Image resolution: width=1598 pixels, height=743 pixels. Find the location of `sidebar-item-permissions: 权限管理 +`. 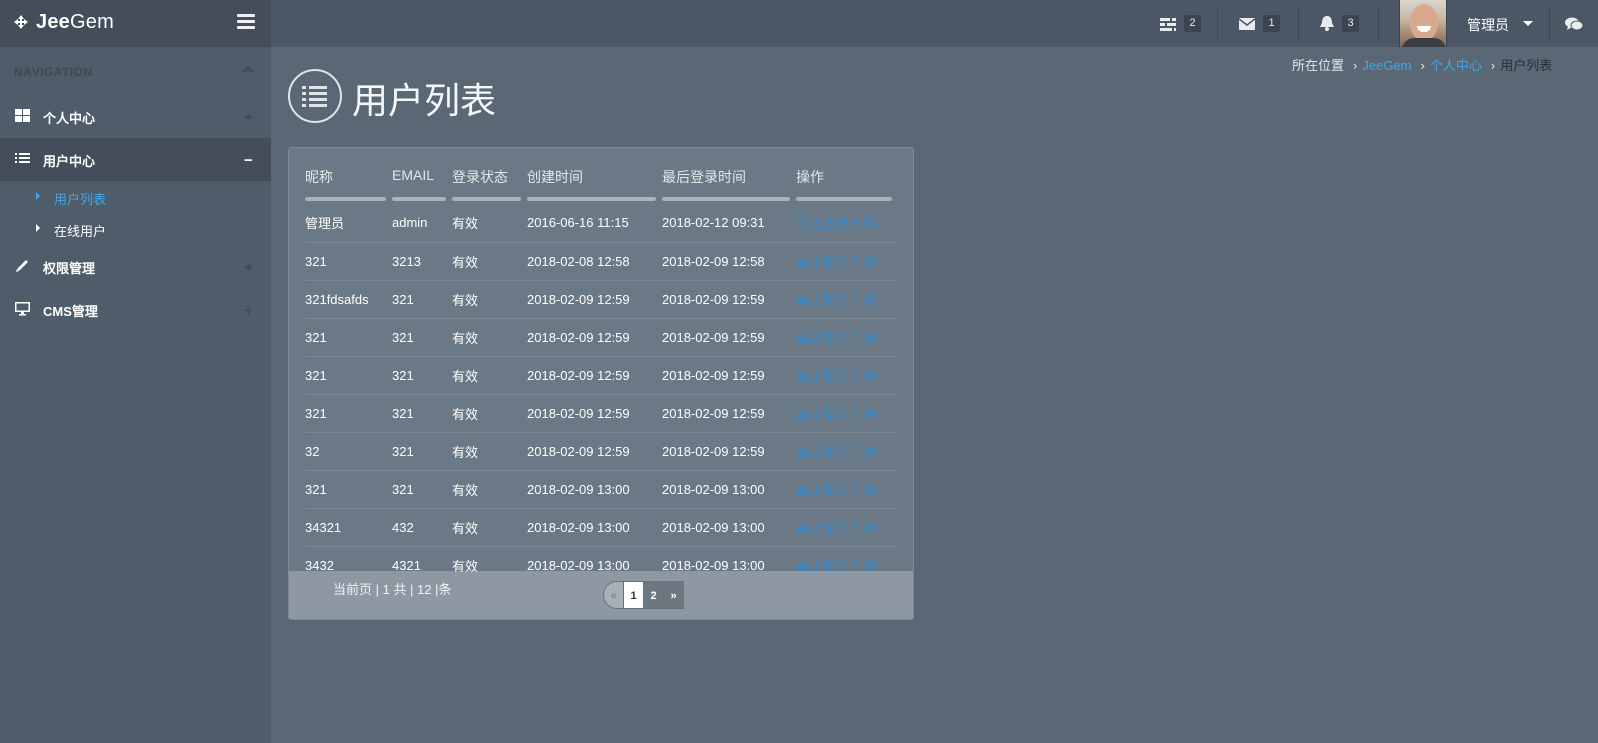

sidebar-item-permissions: 权限管理 + is located at coordinates (135, 266).